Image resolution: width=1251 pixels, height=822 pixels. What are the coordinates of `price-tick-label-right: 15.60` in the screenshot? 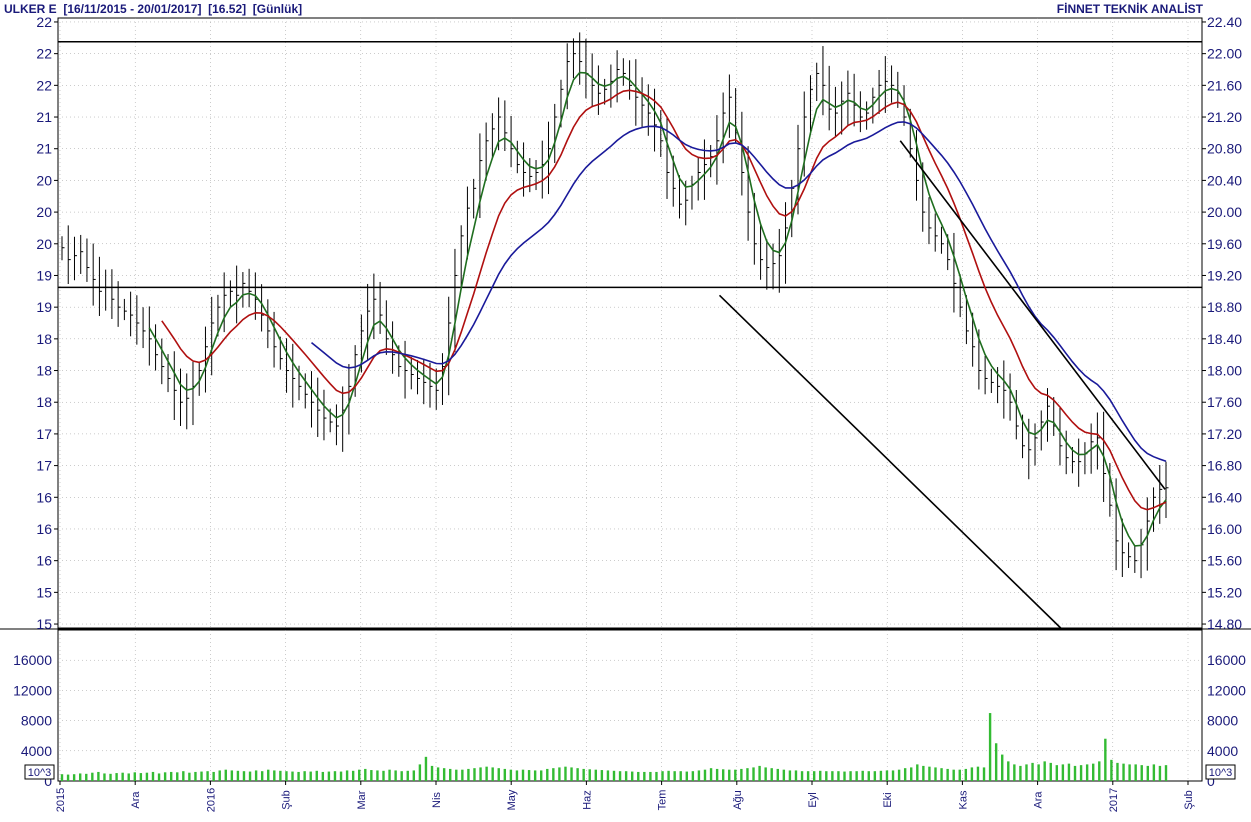 It's located at (1224, 561).